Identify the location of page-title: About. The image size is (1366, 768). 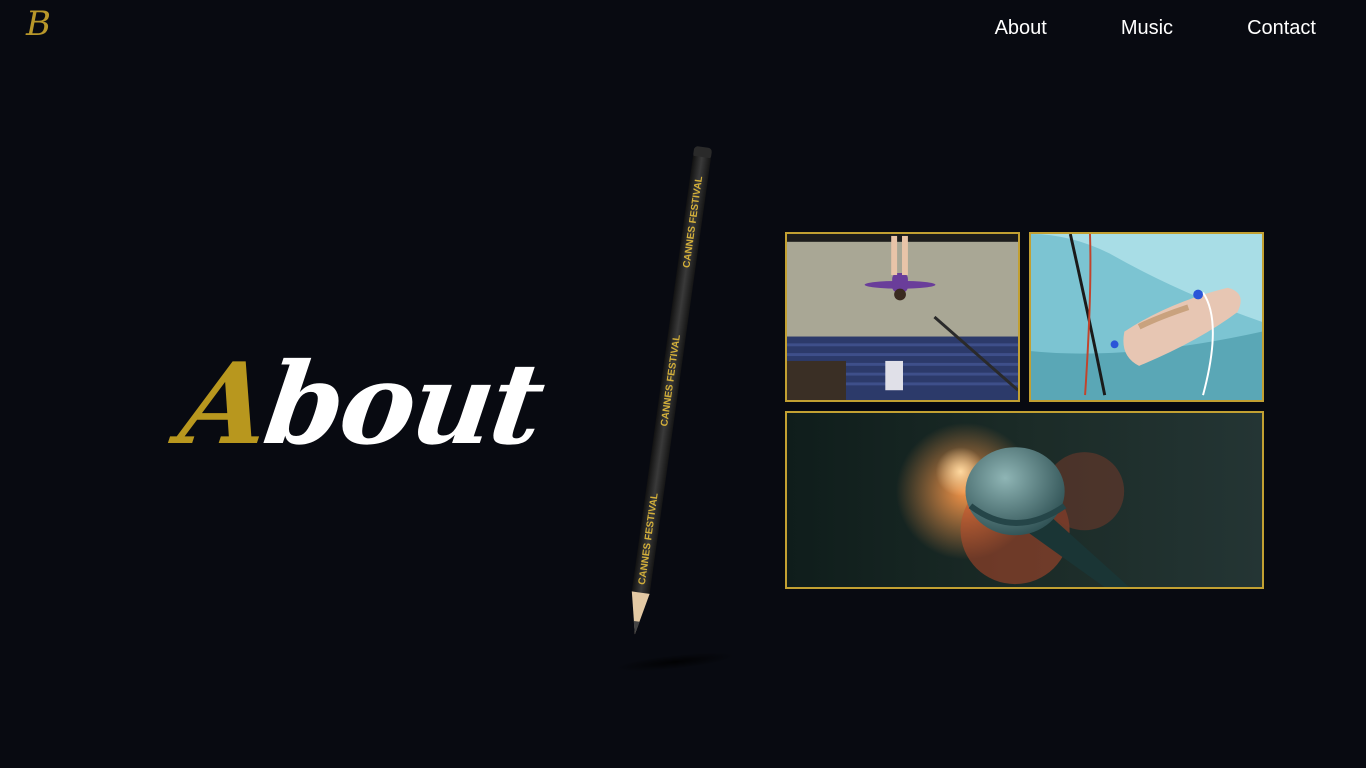
(361, 404).